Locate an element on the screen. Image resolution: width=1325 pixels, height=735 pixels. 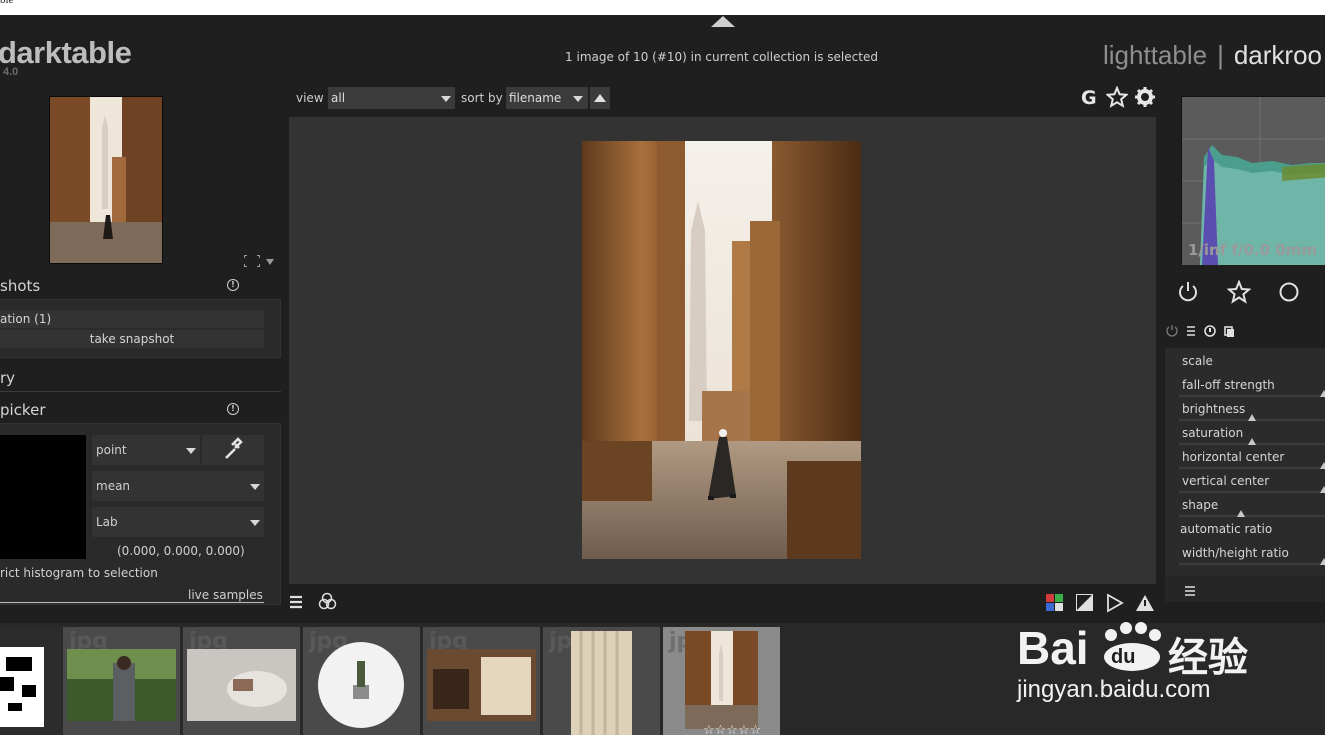
circle-button is located at coordinates (1289, 292).